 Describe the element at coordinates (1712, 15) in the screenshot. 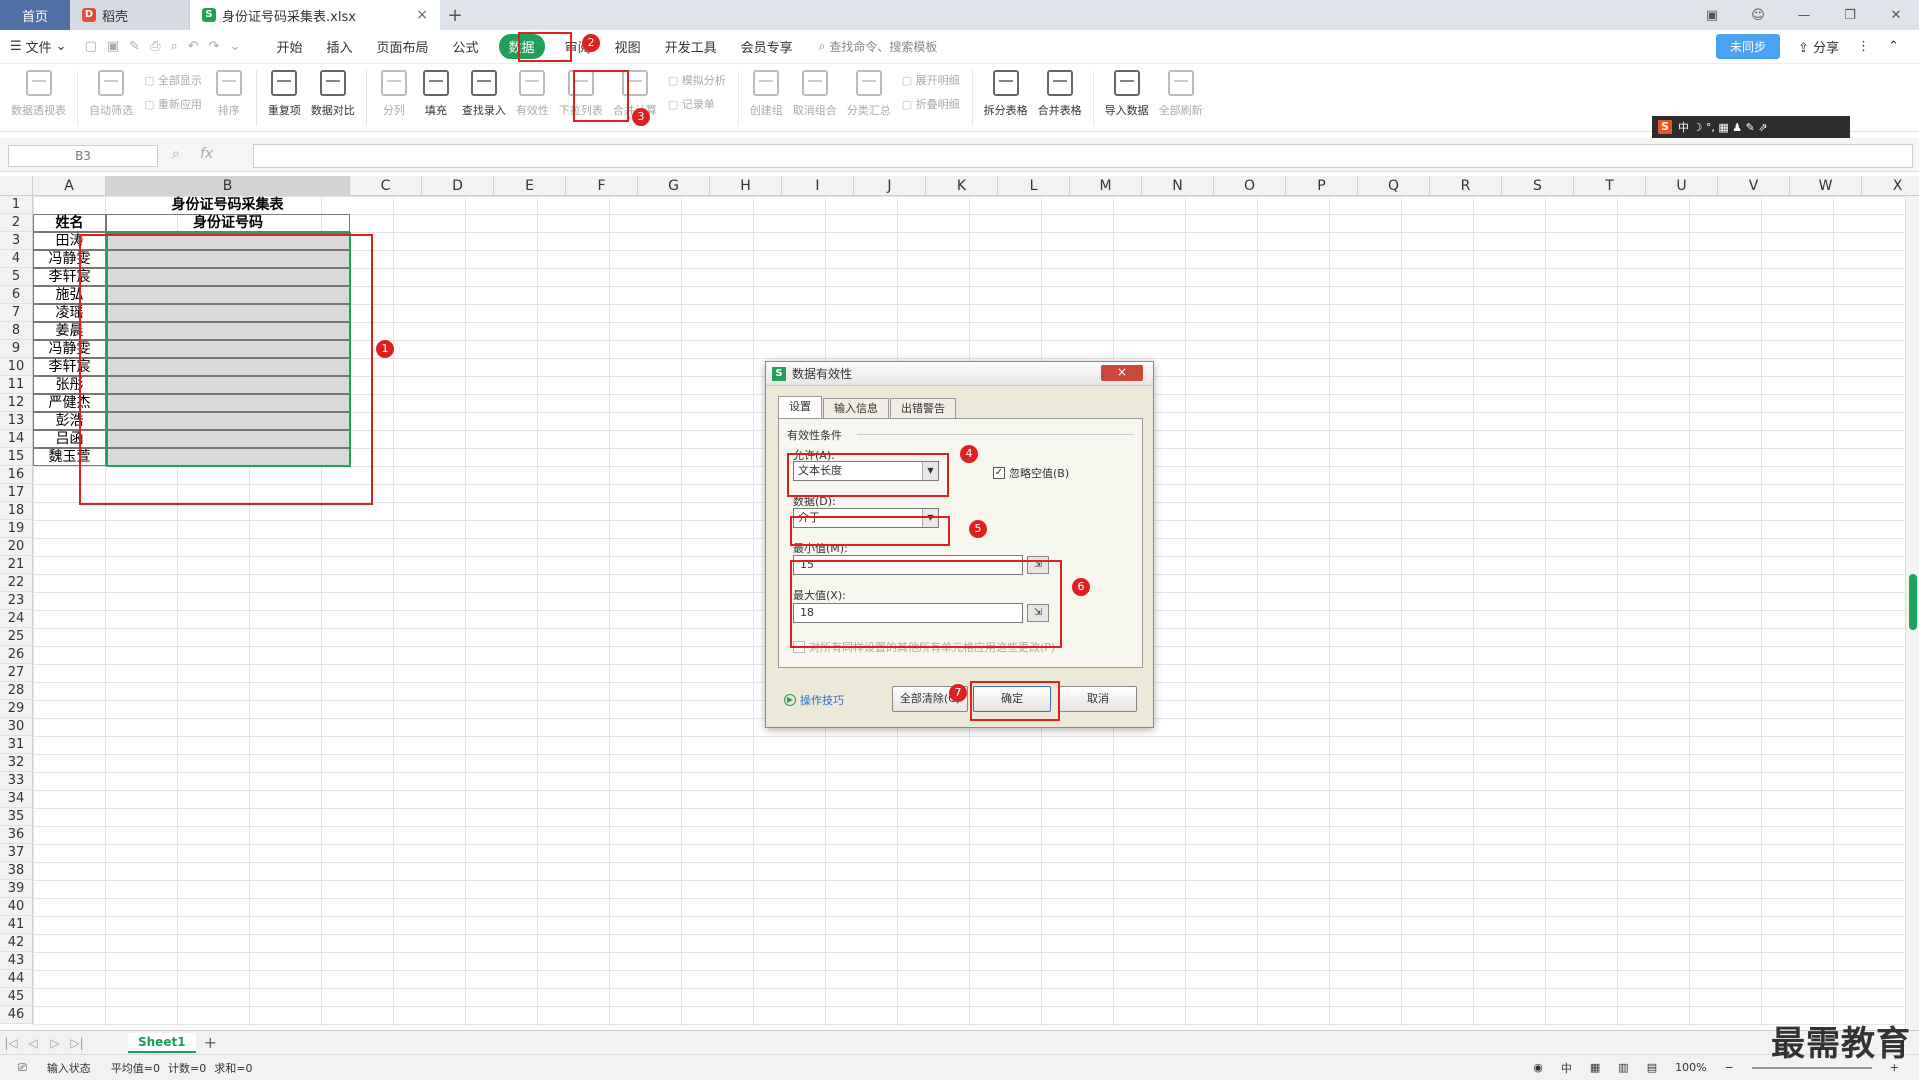

I see `sidebar-toggle-icon: ▣` at that location.